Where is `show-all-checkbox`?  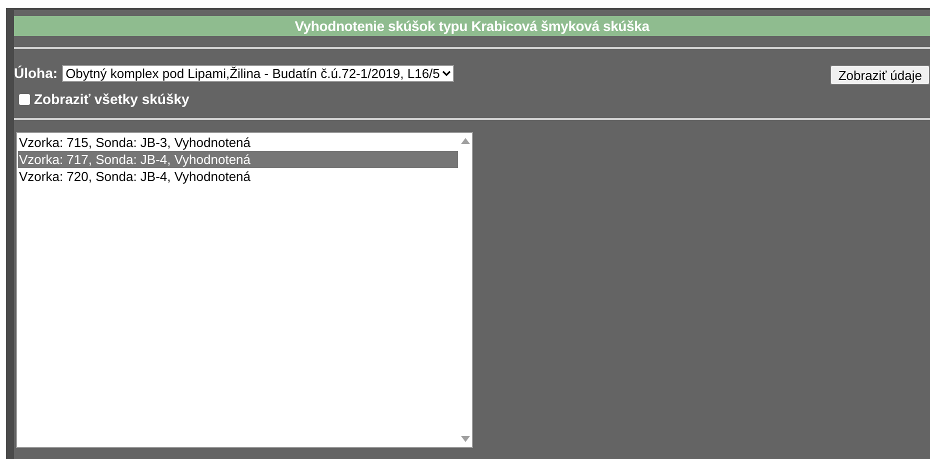 show-all-checkbox is located at coordinates (24, 99).